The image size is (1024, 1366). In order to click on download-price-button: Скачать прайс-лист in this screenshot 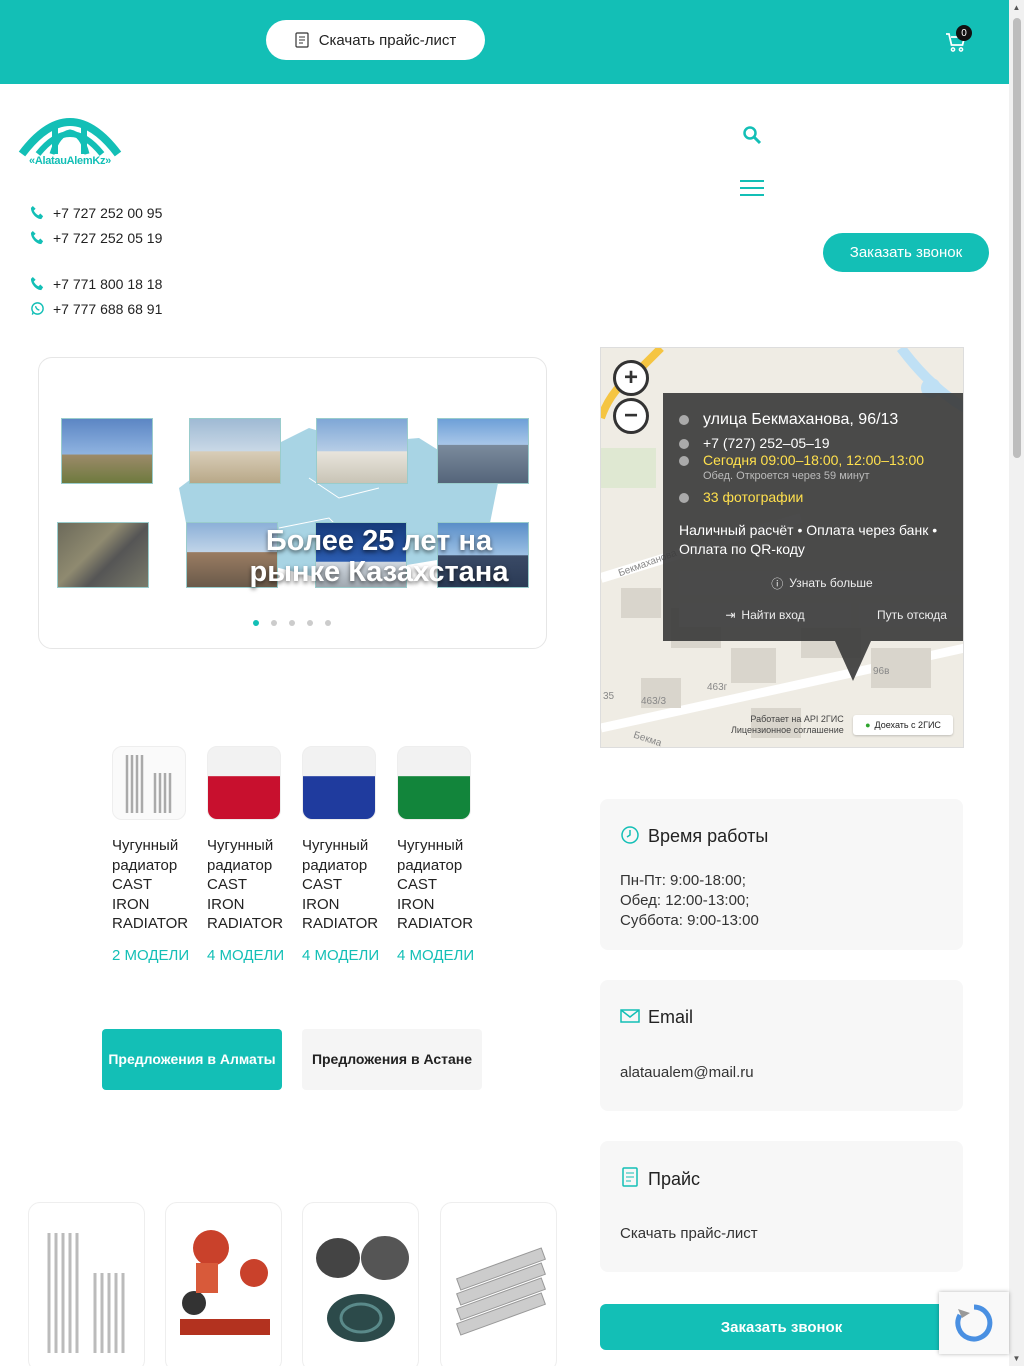, I will do `click(375, 40)`.